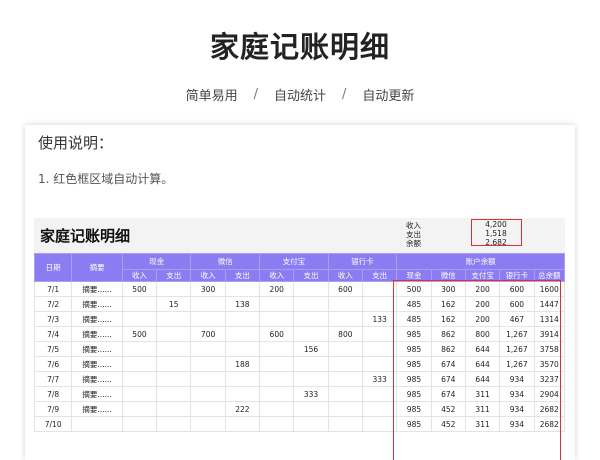 Image resolution: width=600 pixels, height=460 pixels. I want to click on cell-date: 7/10, so click(53, 424).